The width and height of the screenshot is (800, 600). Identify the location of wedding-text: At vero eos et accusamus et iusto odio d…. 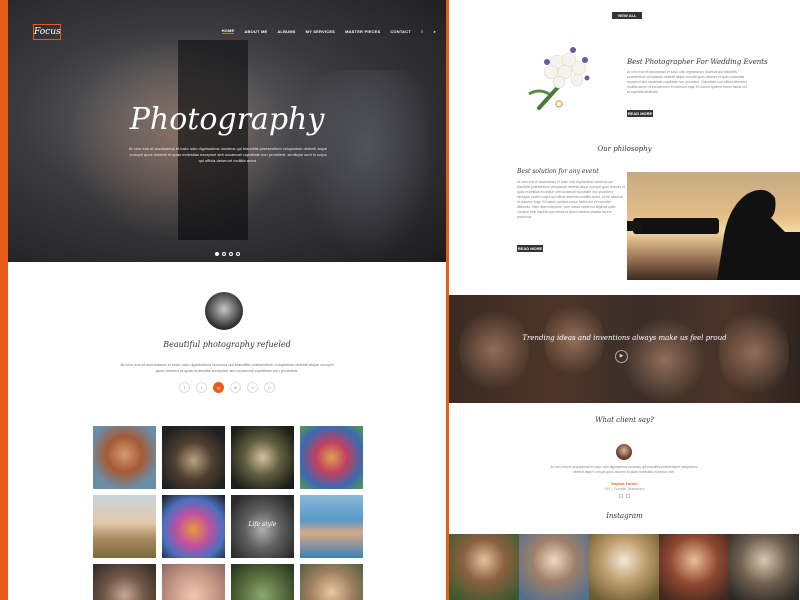
(687, 82).